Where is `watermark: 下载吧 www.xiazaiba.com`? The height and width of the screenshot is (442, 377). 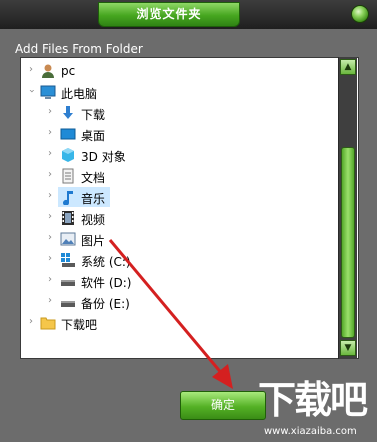 watermark: 下载吧 www.xiazaiba.com is located at coordinates (317, 409).